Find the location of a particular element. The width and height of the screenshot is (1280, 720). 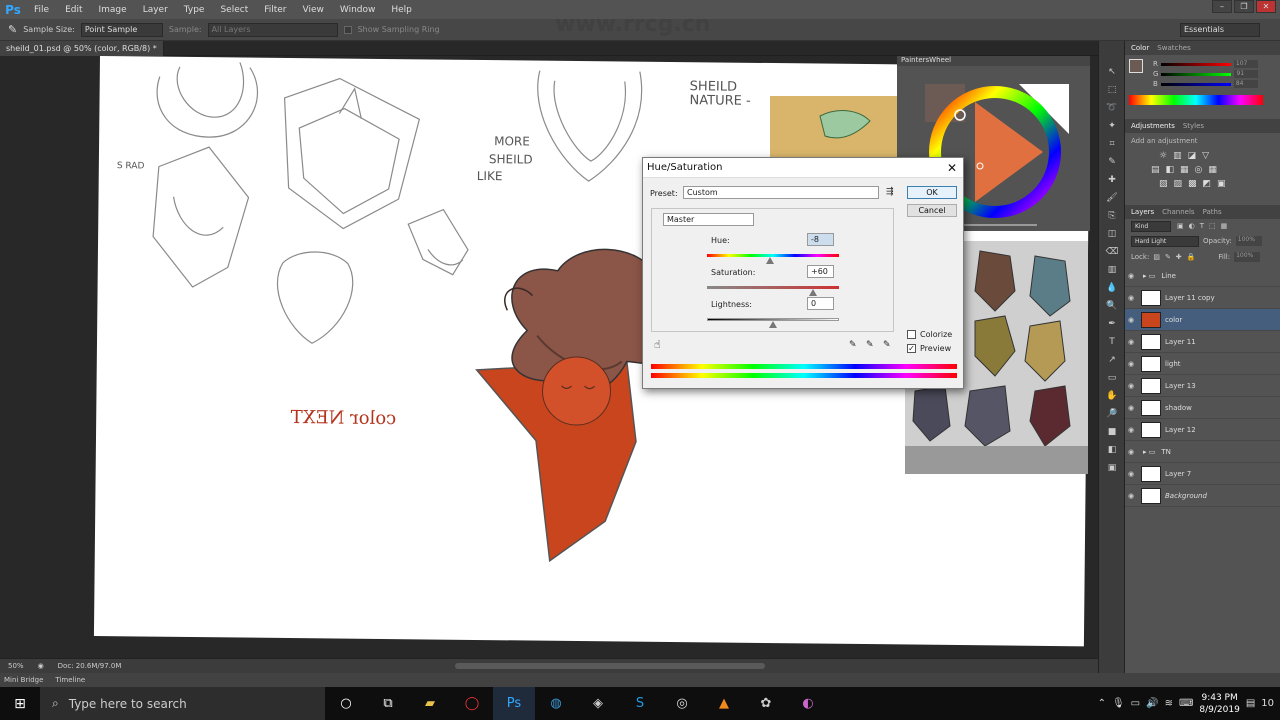

document-tab: sheild_01.psd @ 50% (color, RGB/8) * is located at coordinates (82, 48).